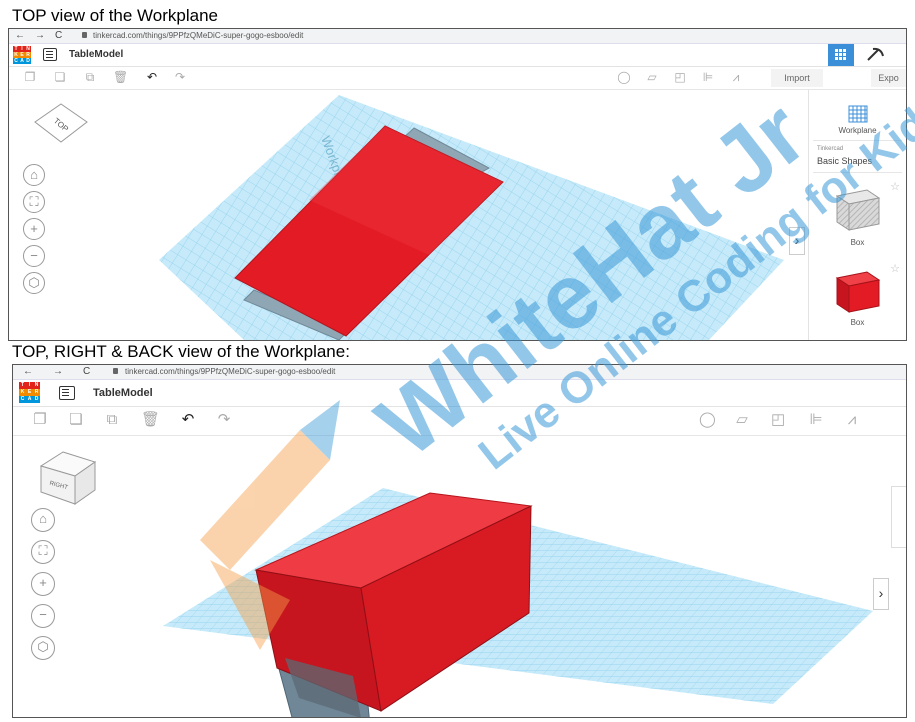 This screenshot has width=915, height=722. What do you see at coordinates (60, 77) in the screenshot?
I see `paste-icon: ❏` at bounding box center [60, 77].